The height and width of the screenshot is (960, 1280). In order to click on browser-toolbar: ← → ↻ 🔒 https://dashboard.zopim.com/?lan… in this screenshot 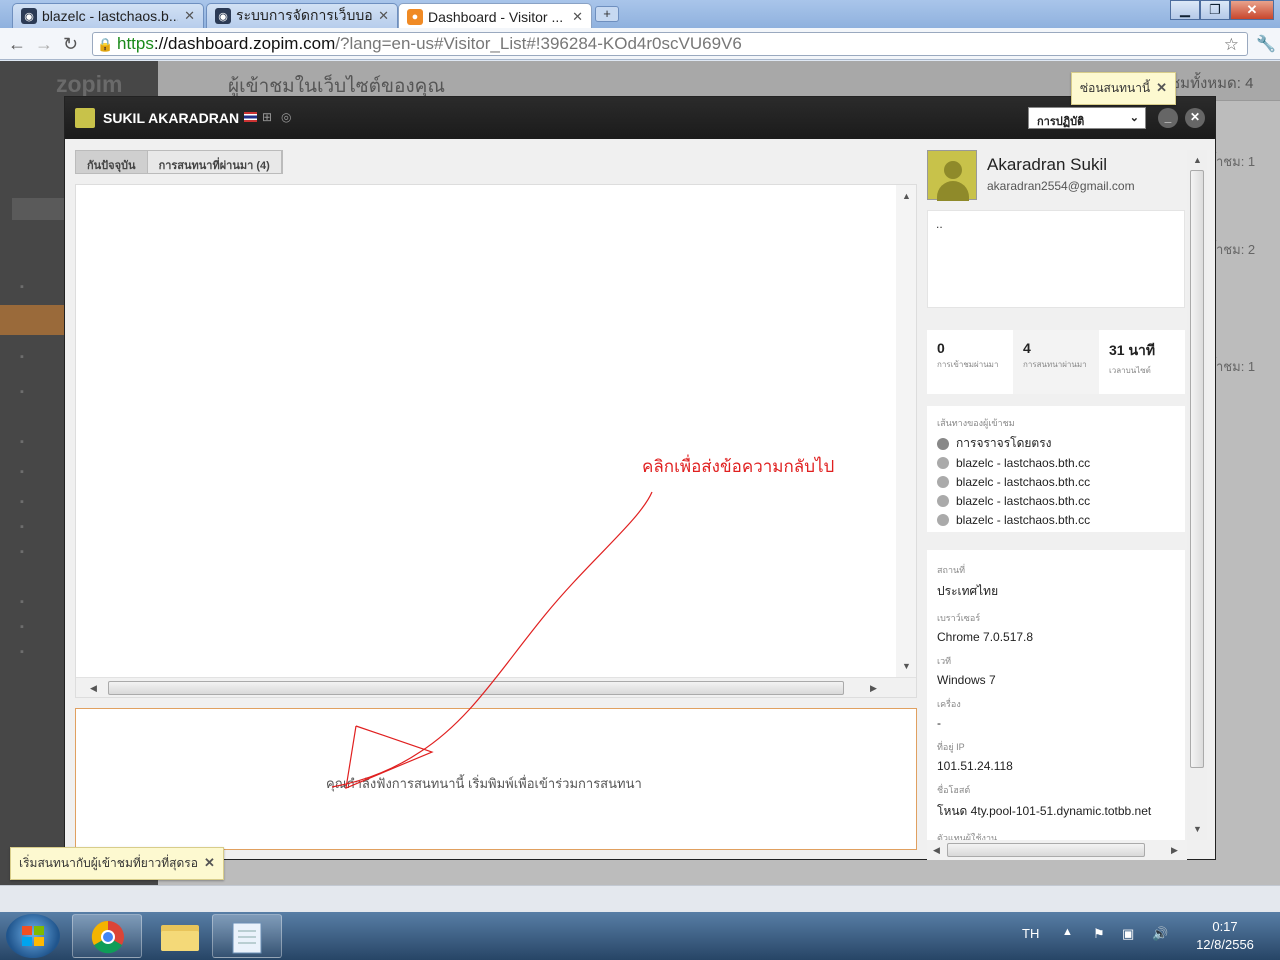, I will do `click(640, 44)`.